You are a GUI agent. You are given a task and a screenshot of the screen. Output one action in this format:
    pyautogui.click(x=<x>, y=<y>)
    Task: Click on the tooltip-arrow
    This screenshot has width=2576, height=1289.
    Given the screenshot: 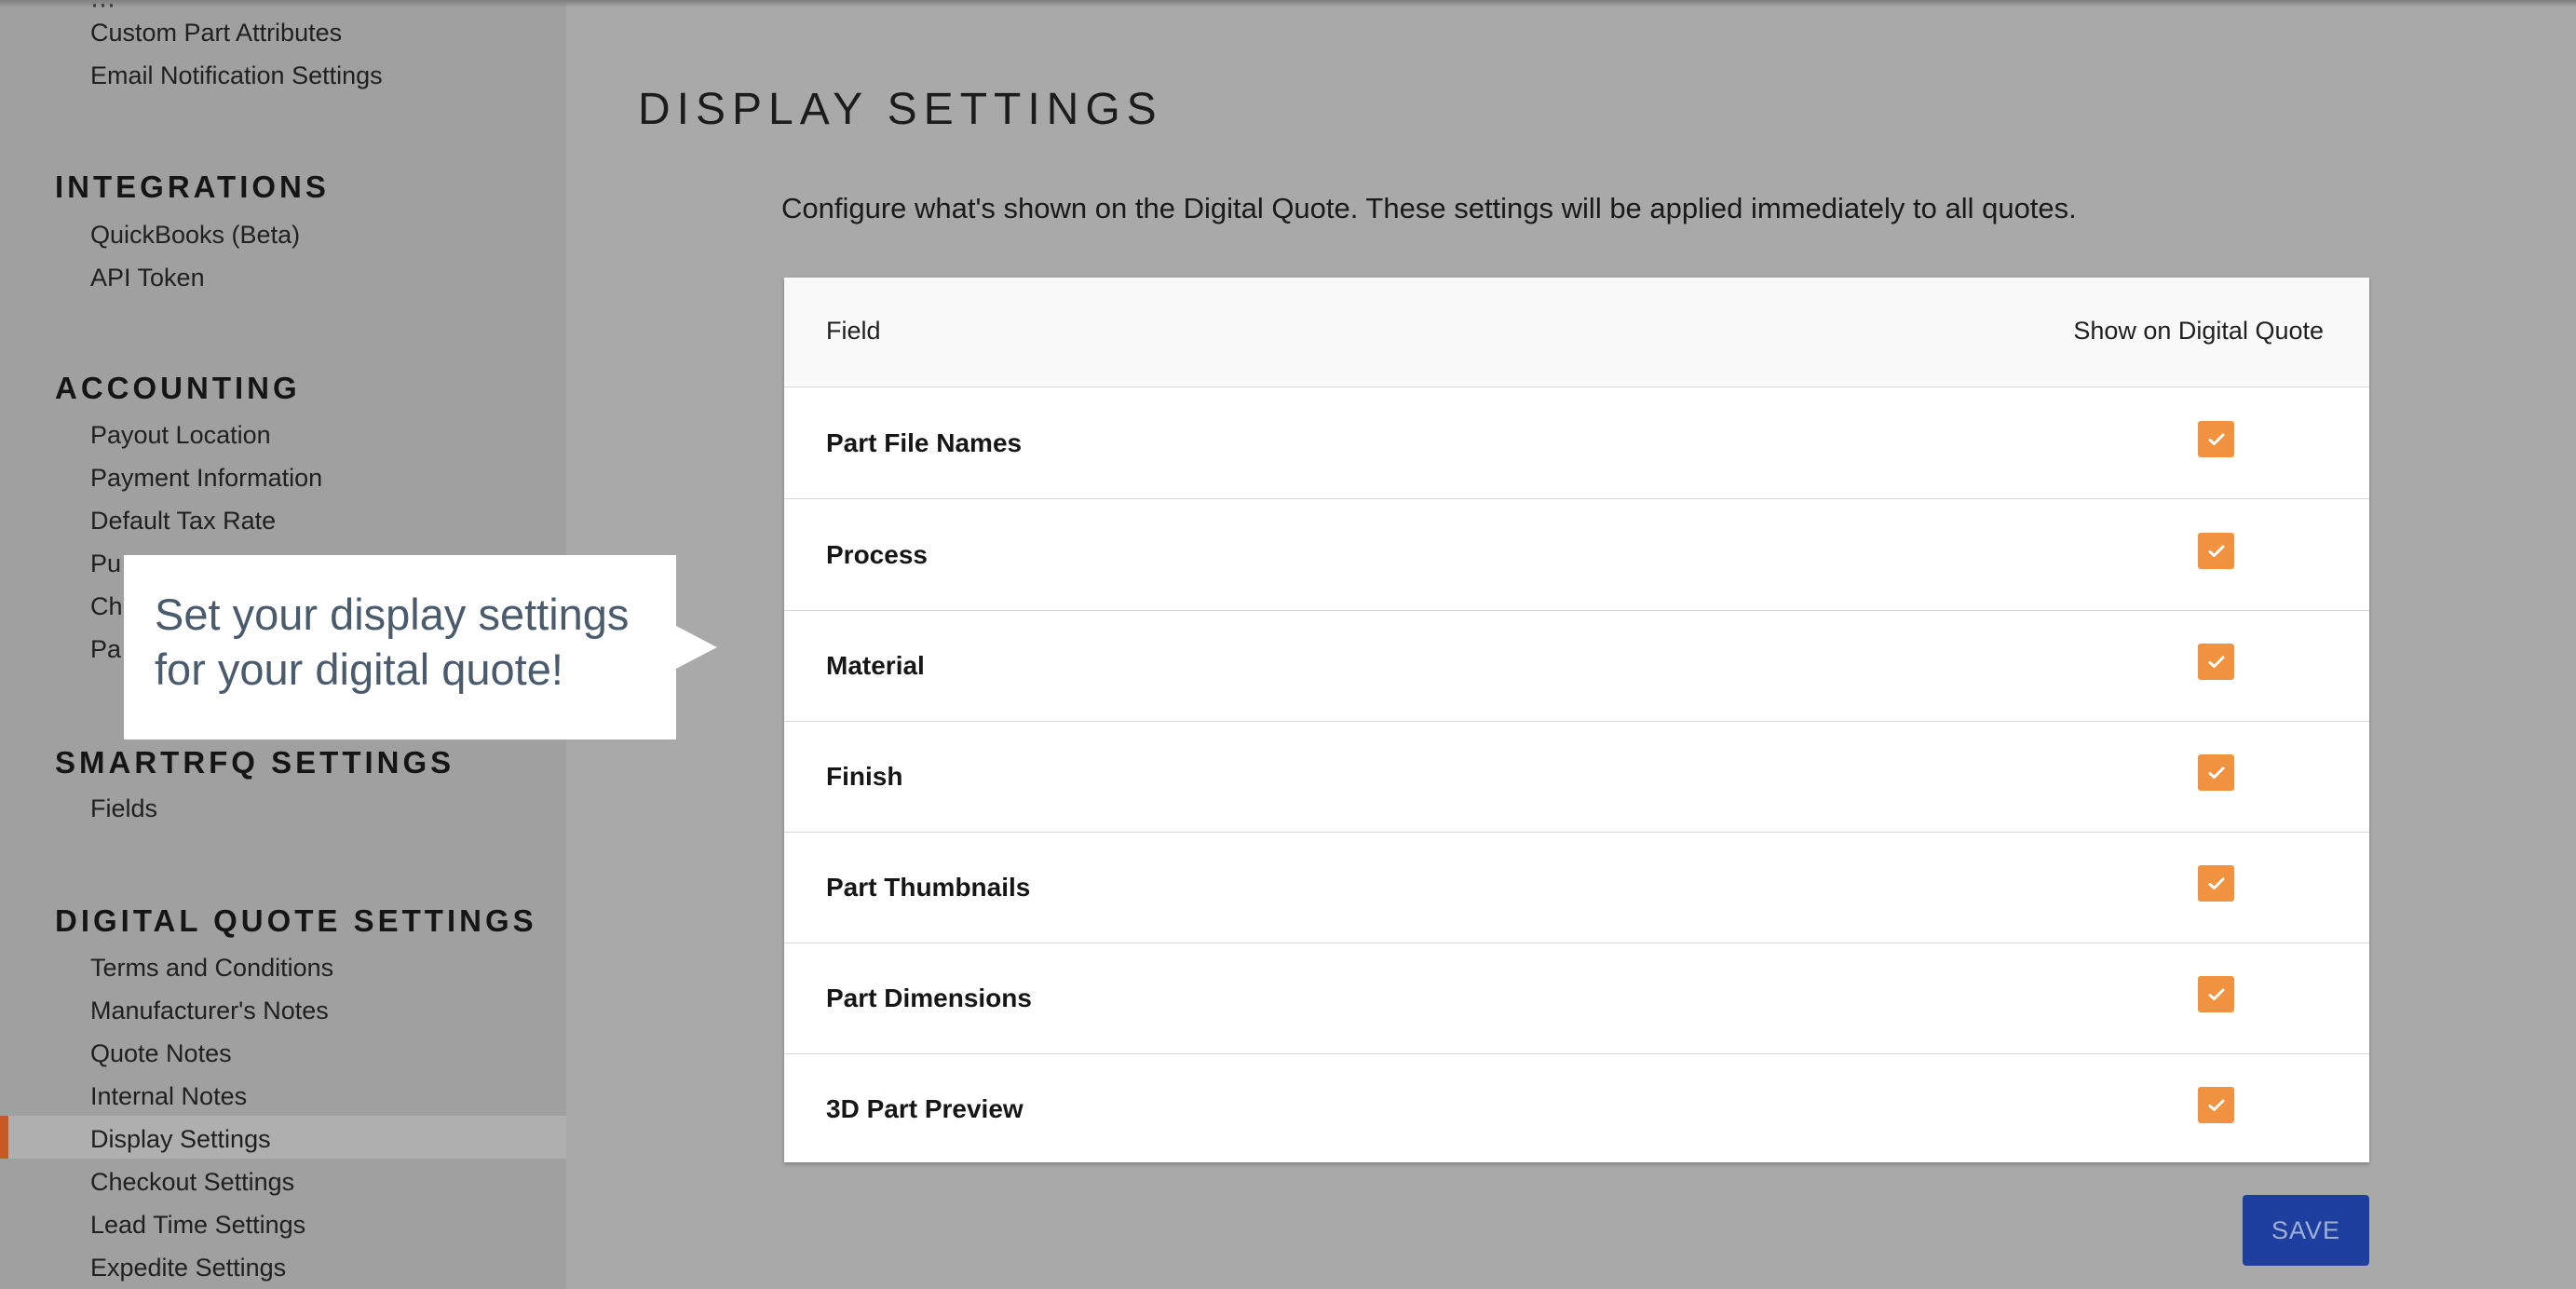 What is the action you would take?
    pyautogui.click(x=696, y=647)
    